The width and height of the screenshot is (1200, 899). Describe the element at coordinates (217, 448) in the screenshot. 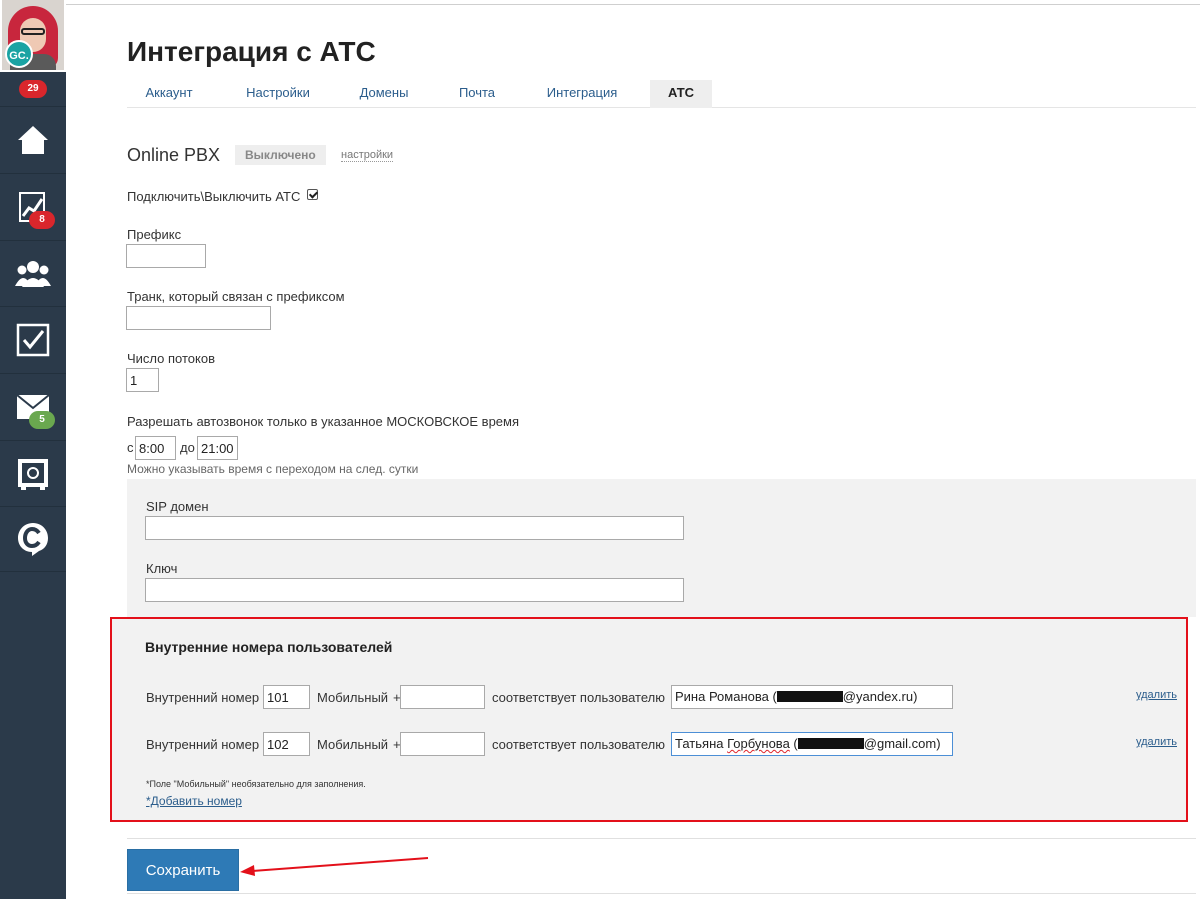

I see `time-to-input` at that location.